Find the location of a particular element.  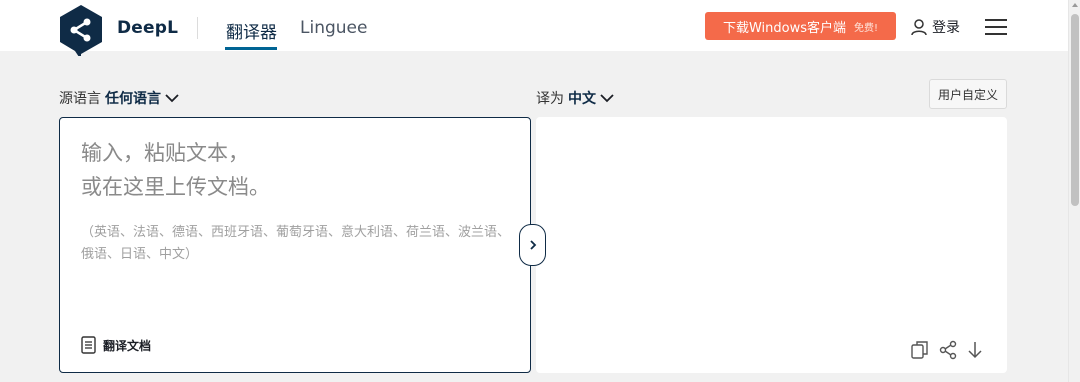

download-windows-client-button: 下载Windows客户端 免费! is located at coordinates (800, 26).